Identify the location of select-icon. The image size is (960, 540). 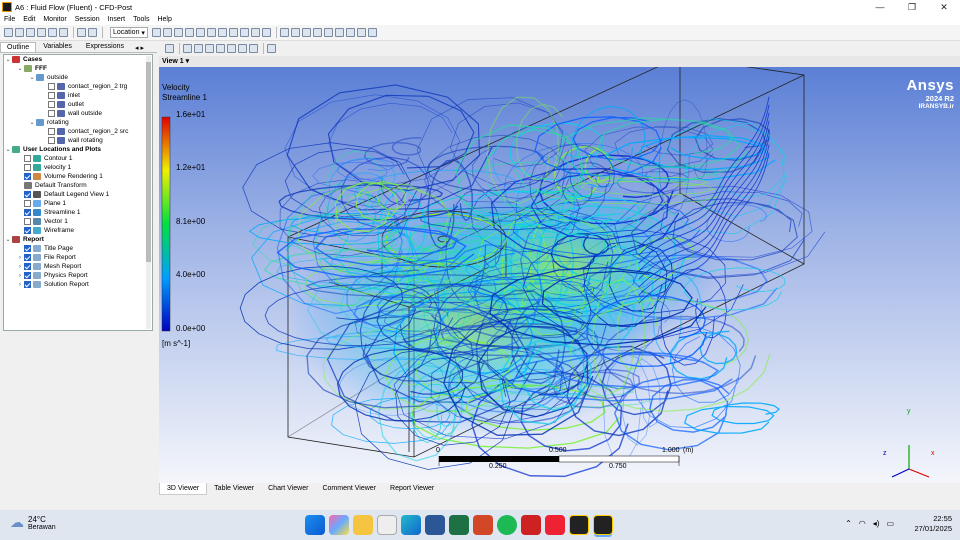
(169, 48).